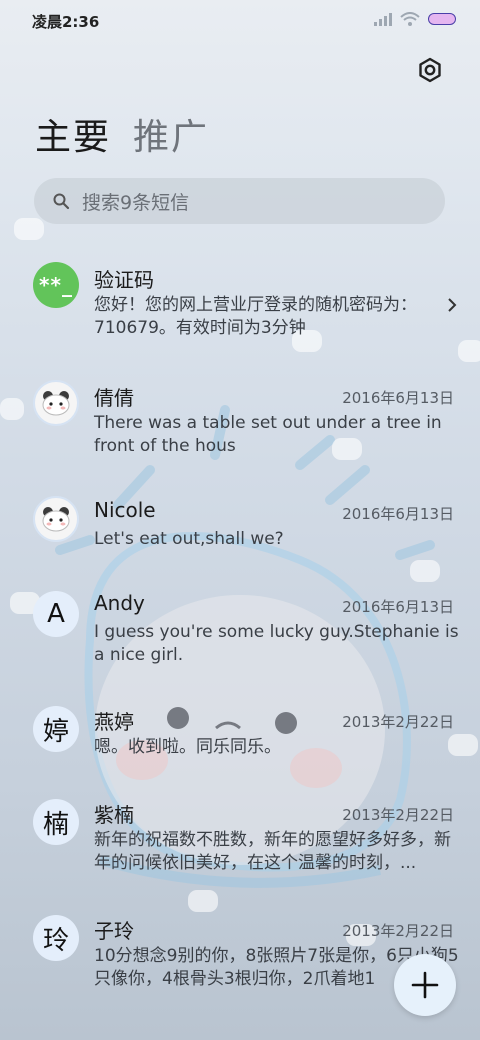 The height and width of the screenshot is (1040, 480). What do you see at coordinates (56, 938) in the screenshot?
I see `avatar-letter: 玲` at bounding box center [56, 938].